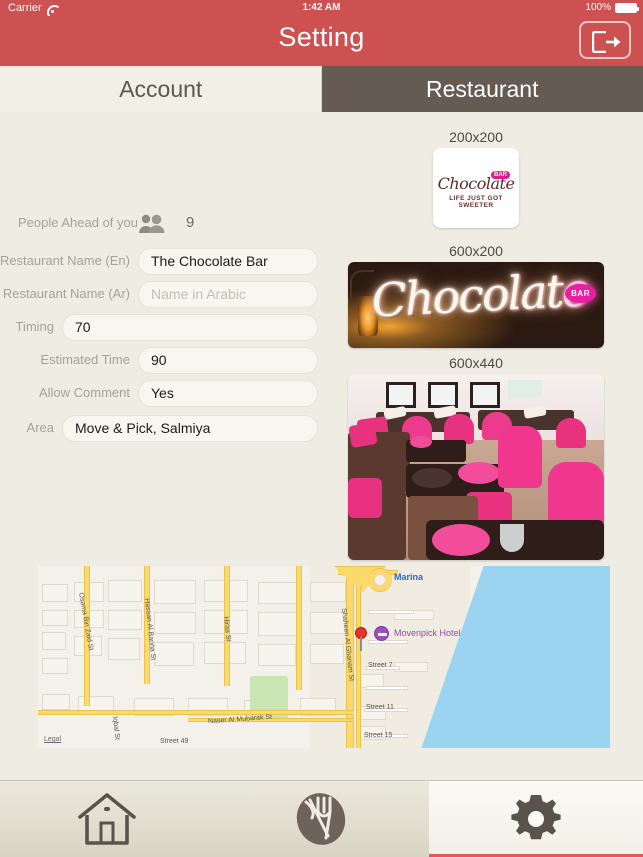 The width and height of the screenshot is (643, 857). Describe the element at coordinates (476, 137) in the screenshot. I see `logo-image-caption: 200x200` at that location.